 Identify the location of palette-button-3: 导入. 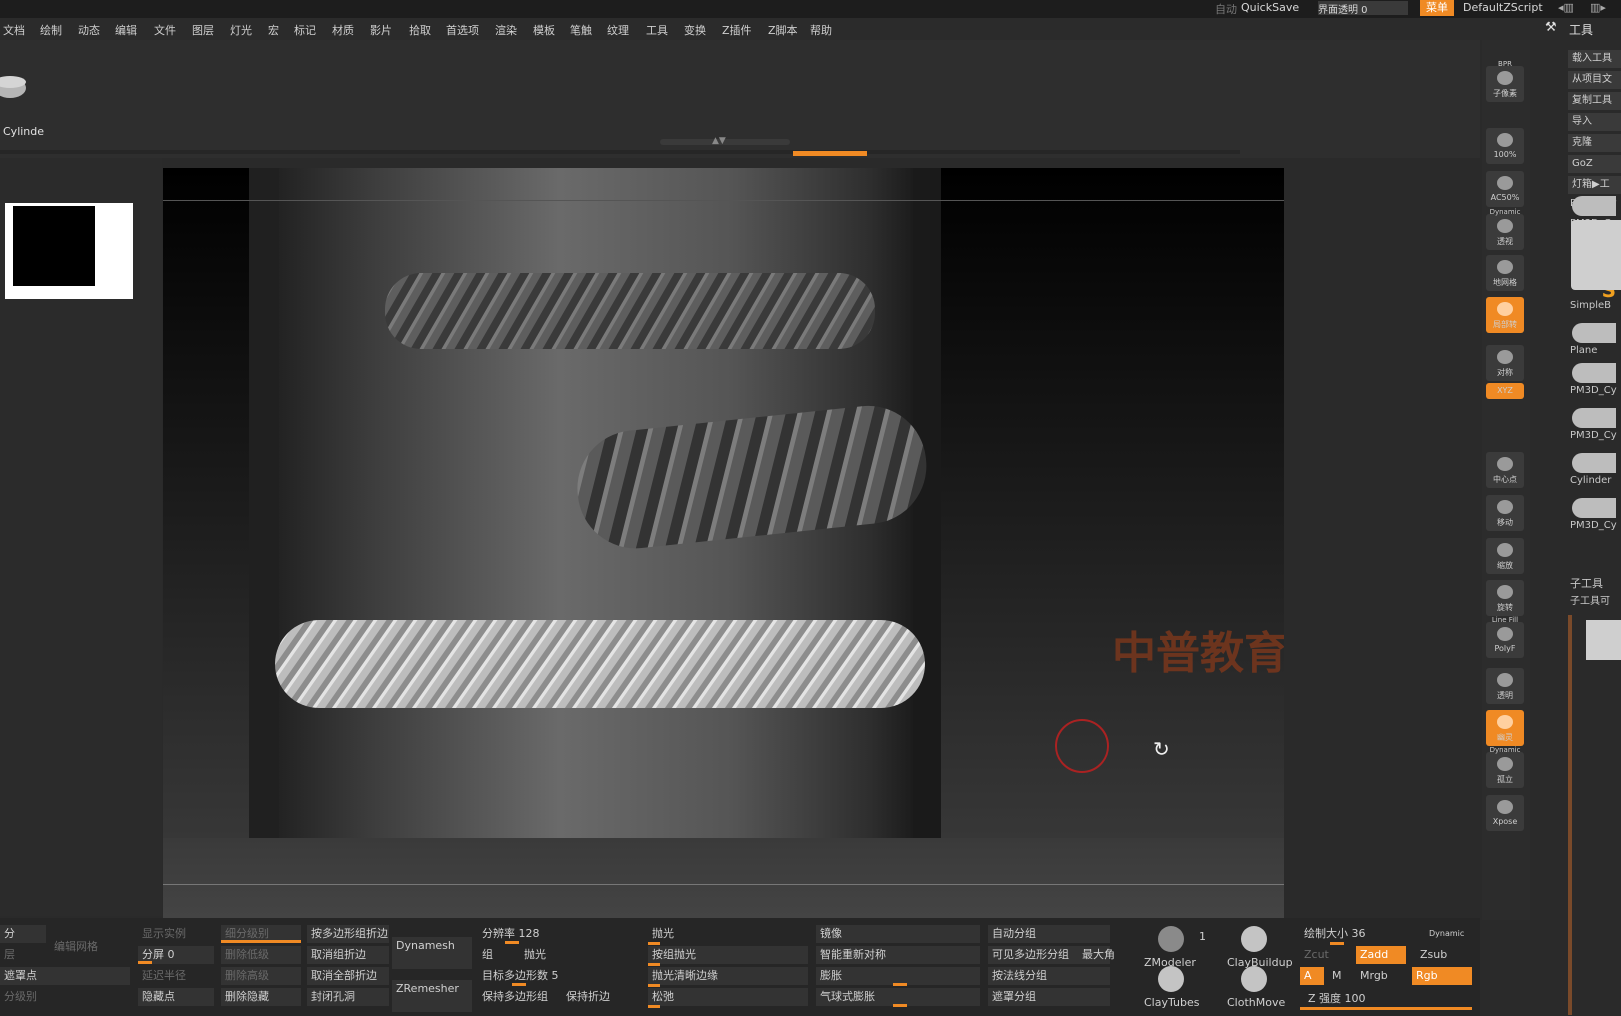
(1594, 122).